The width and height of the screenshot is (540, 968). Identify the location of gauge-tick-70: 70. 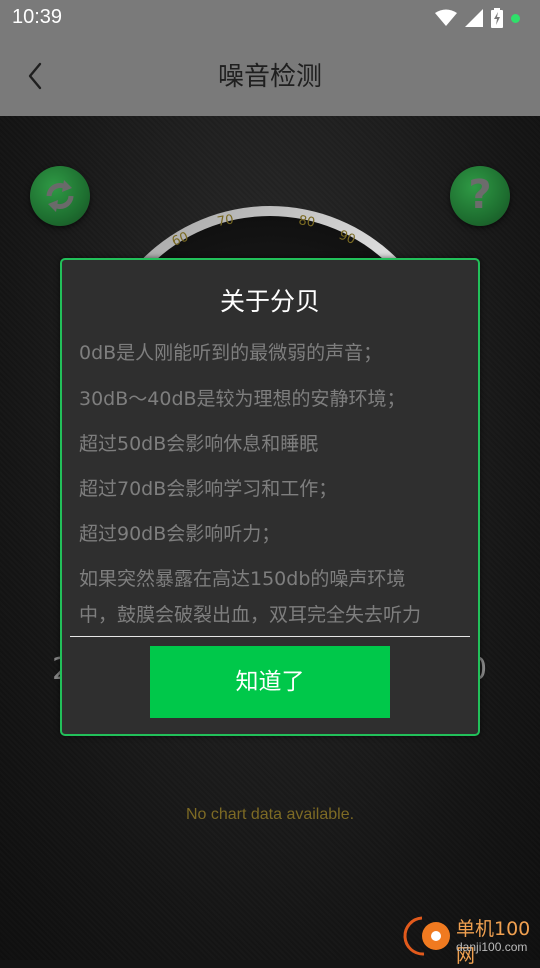
(225, 221).